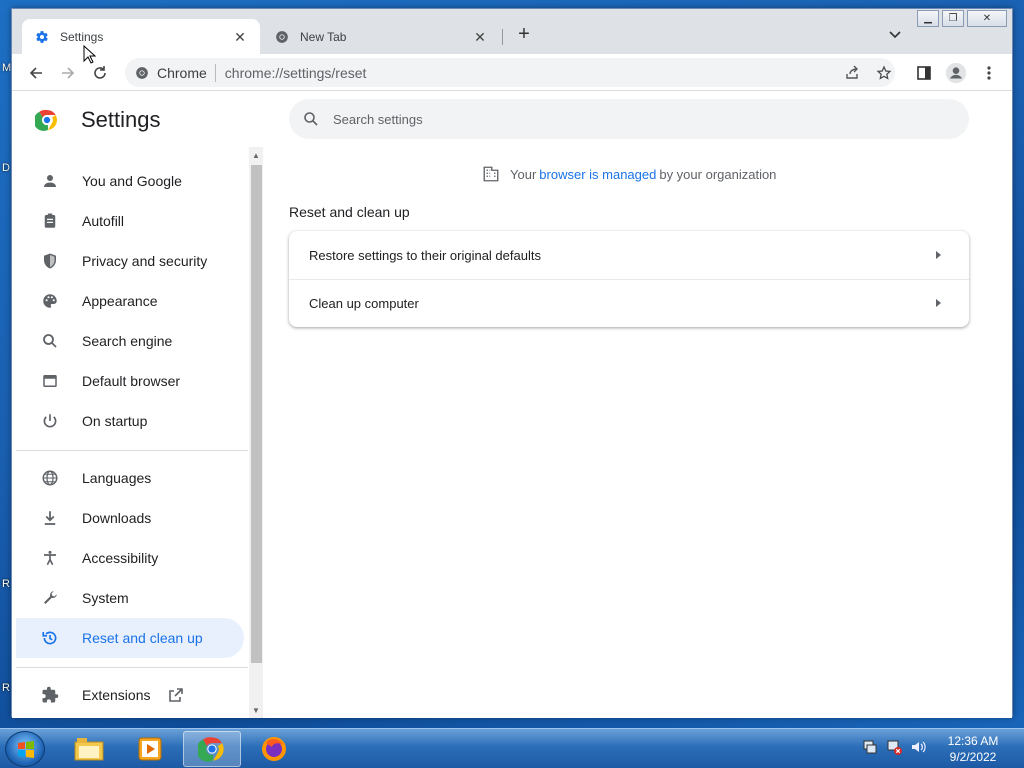 Image resolution: width=1024 pixels, height=768 pixels. I want to click on menu-button, so click(989, 73).